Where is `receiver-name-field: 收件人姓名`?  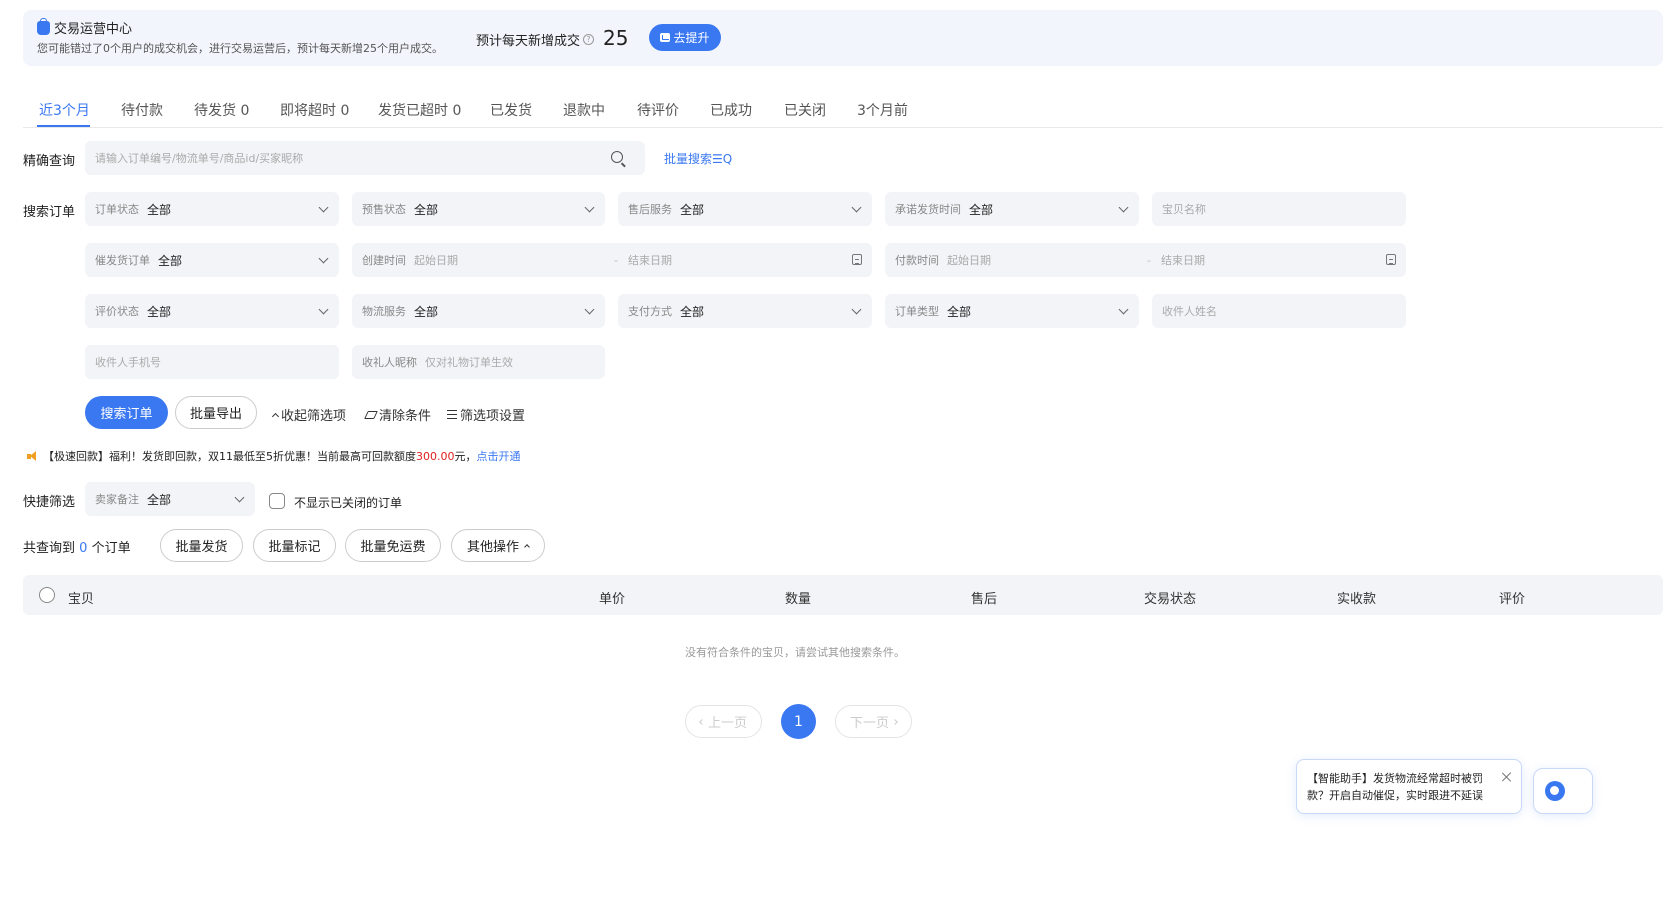 receiver-name-field: 收件人姓名 is located at coordinates (1279, 311).